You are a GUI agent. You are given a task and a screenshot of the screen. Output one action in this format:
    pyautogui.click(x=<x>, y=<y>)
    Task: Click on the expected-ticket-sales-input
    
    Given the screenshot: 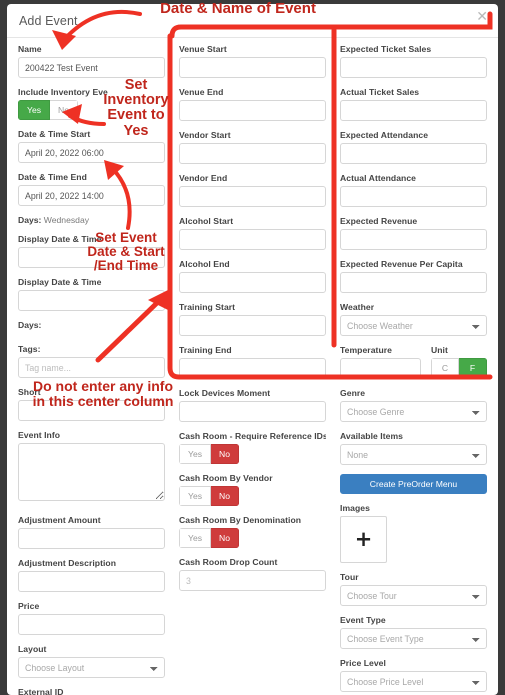 What is the action you would take?
    pyautogui.click(x=413, y=67)
    